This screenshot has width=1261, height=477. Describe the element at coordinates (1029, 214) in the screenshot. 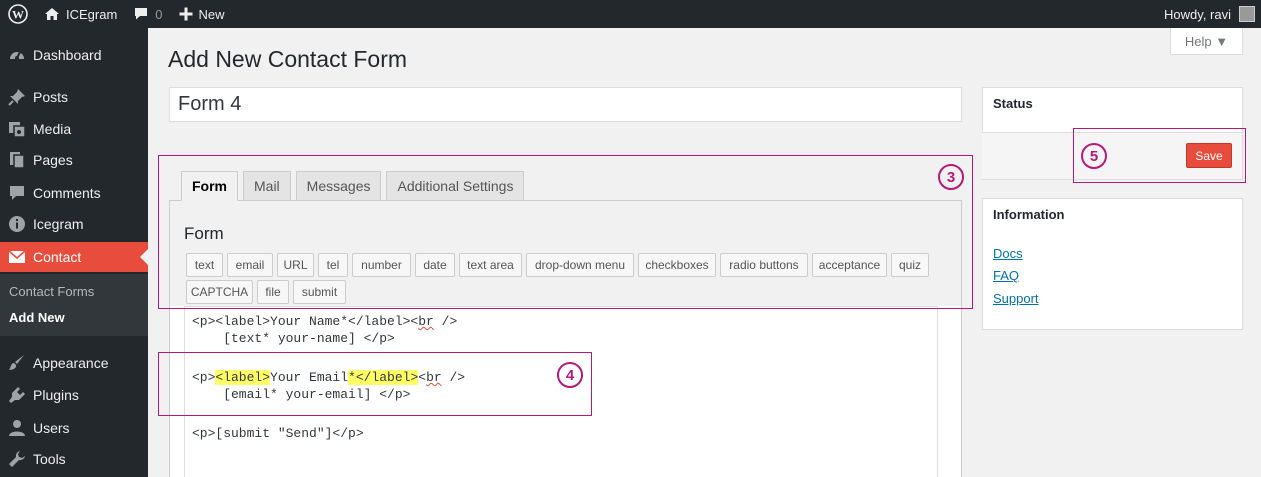

I see `information-box-title: Information` at that location.